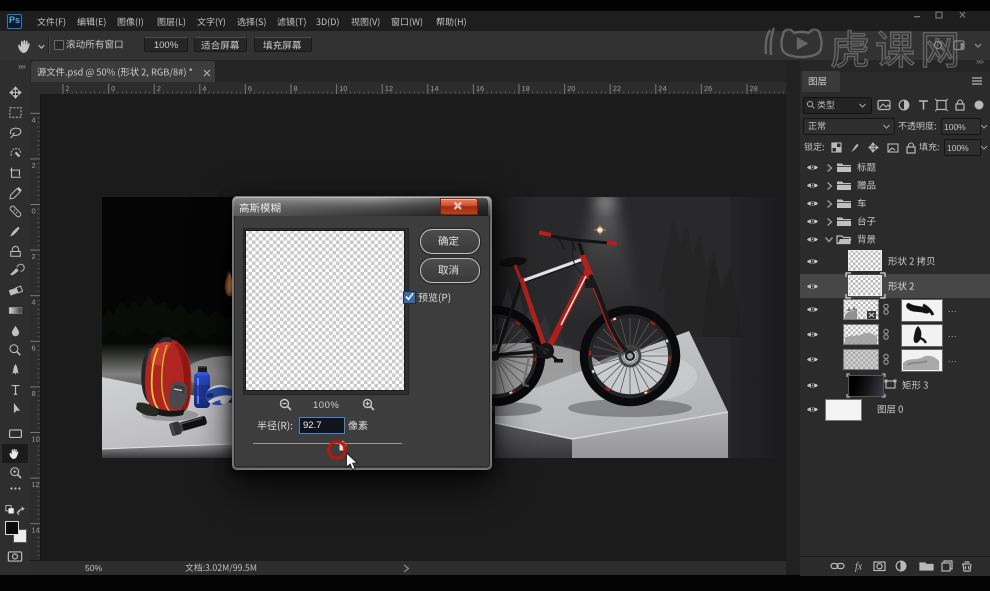  I want to click on svg-text: 20, so click(571, 88).